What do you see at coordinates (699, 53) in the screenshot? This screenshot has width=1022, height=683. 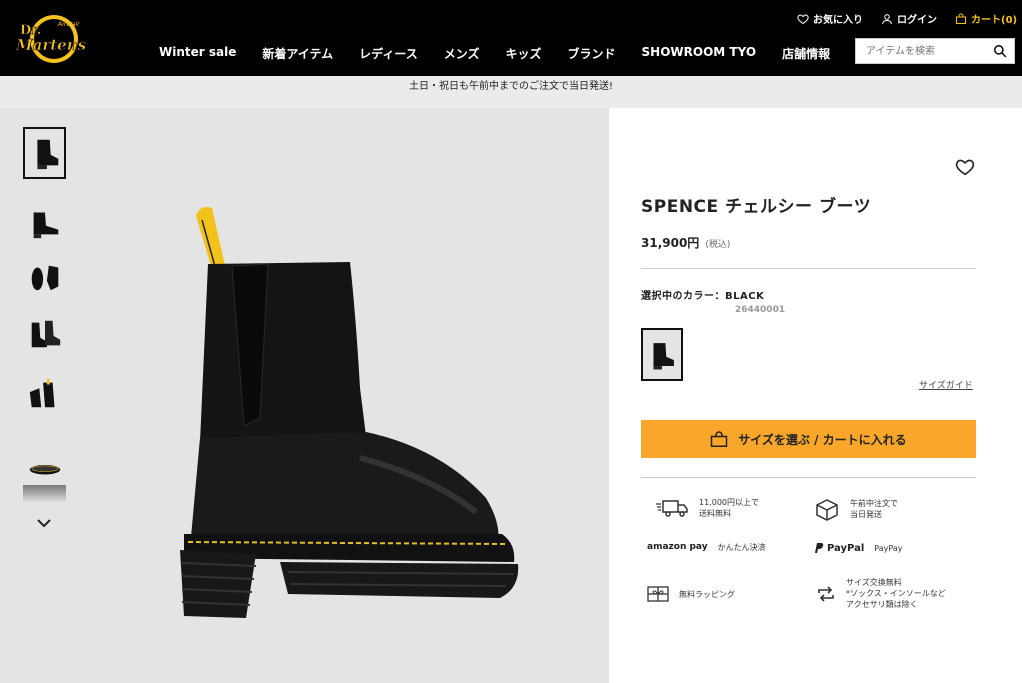 I see `nav-showroom: SHOWROOM TYO` at bounding box center [699, 53].